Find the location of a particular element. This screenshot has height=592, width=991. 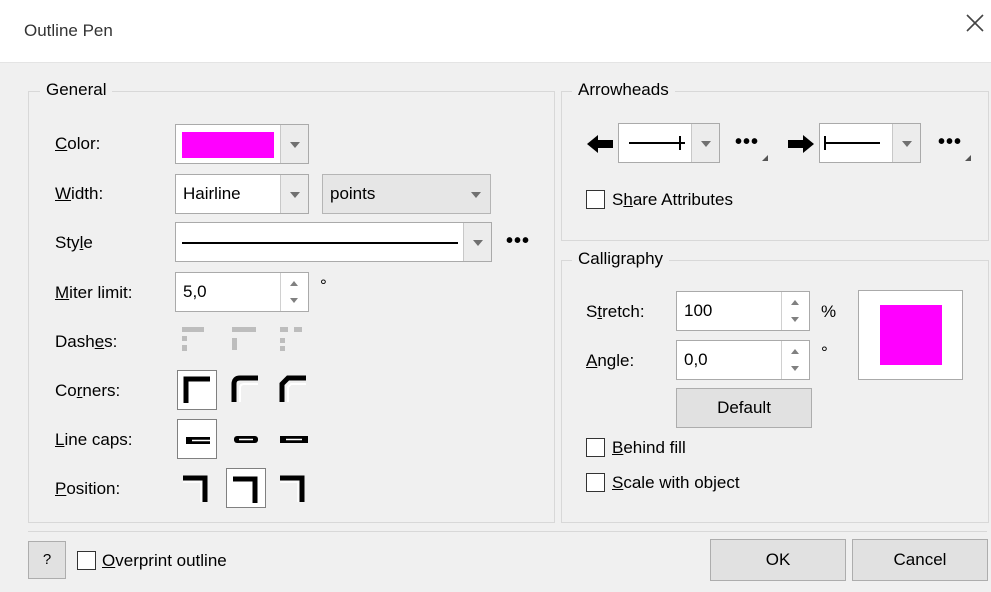

cap-round-button is located at coordinates (246, 439).